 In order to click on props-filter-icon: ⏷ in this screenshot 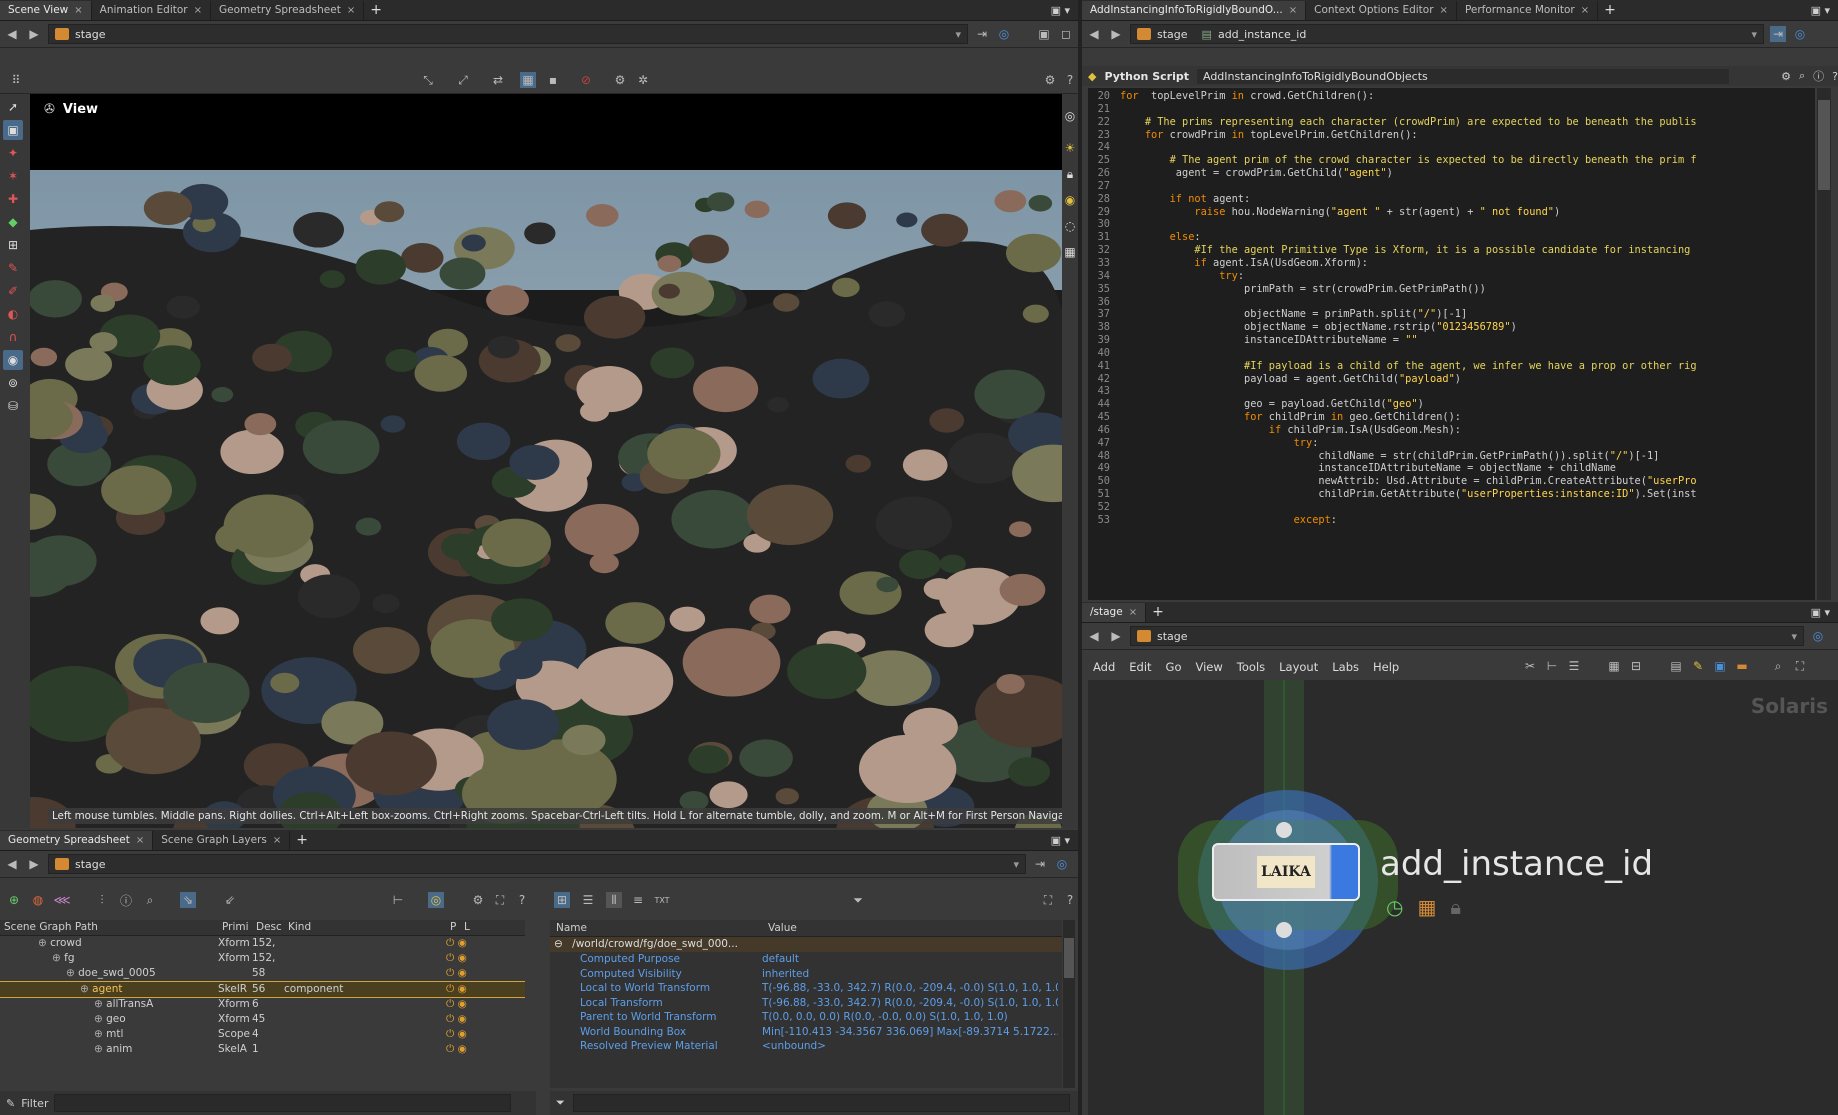, I will do `click(560, 1103)`.